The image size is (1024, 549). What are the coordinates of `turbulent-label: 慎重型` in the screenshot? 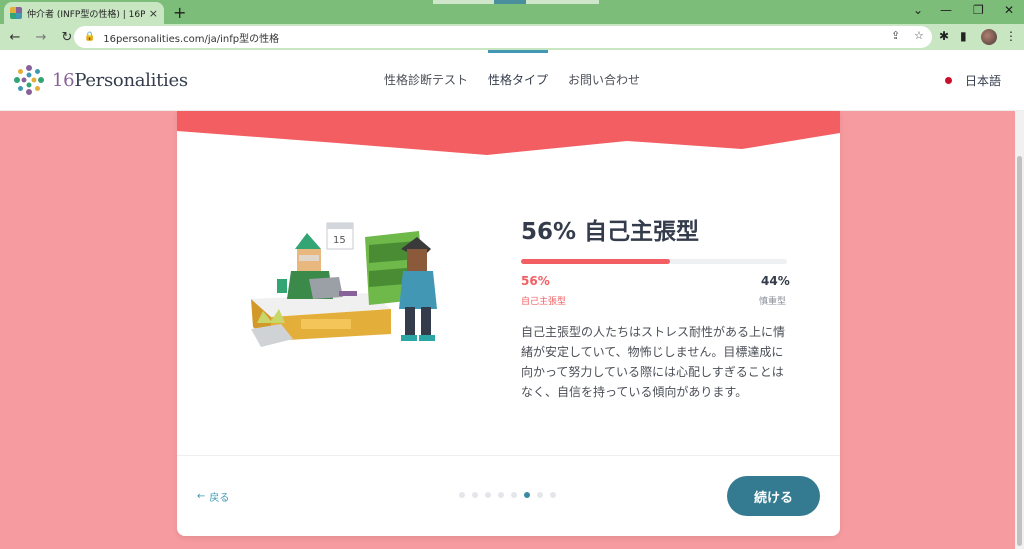 It's located at (773, 302).